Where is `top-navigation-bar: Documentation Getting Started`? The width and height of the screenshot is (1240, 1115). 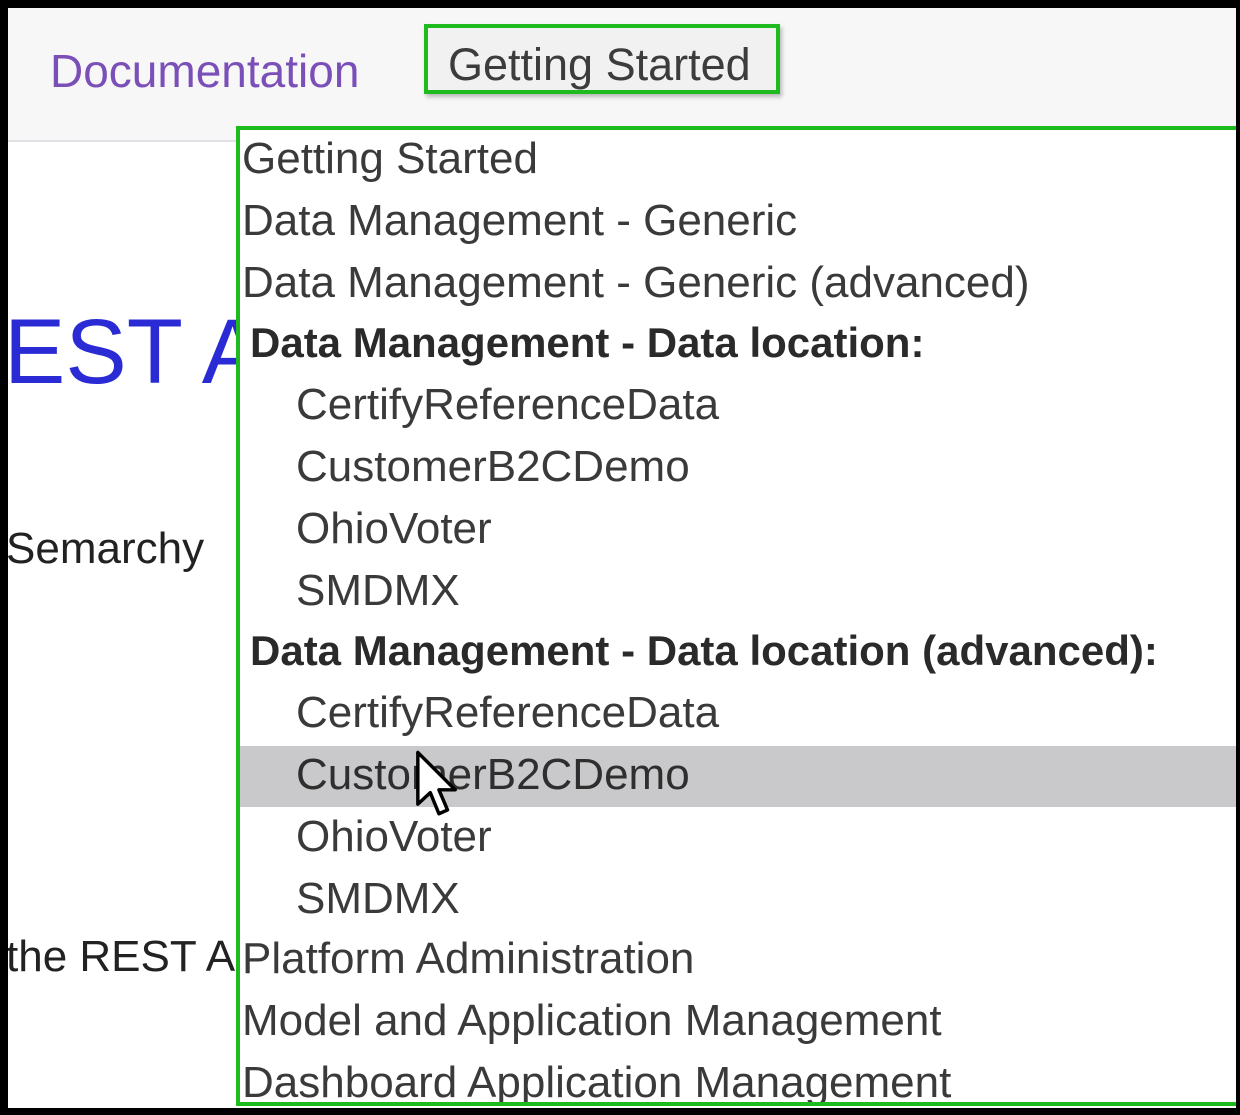 top-navigation-bar: Documentation Getting Started is located at coordinates (622, 75).